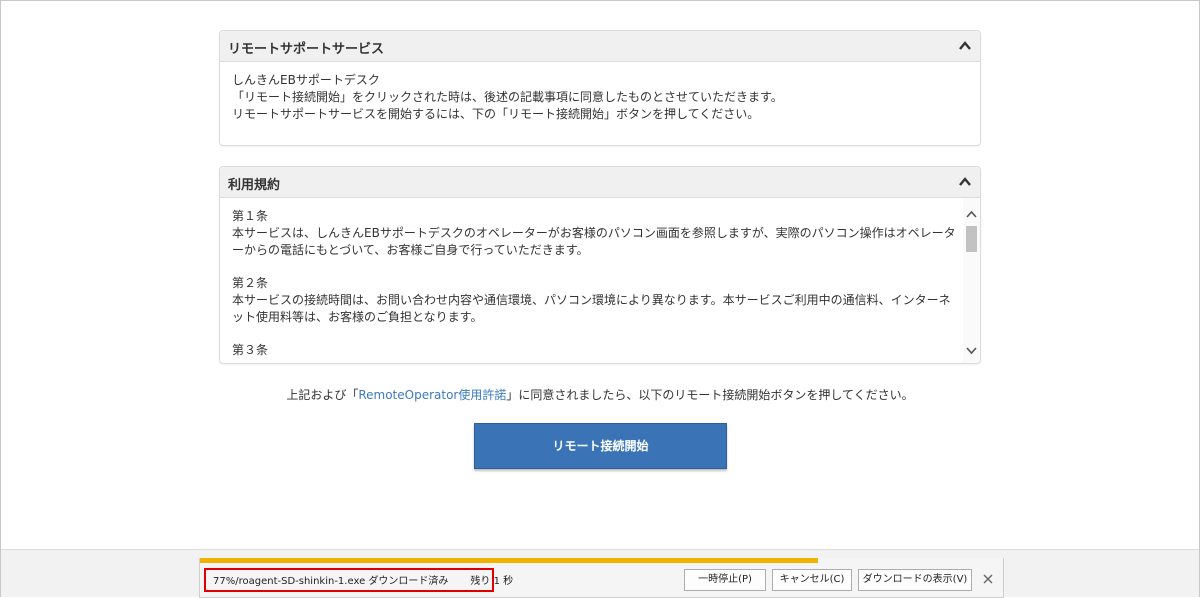  I want to click on download-remaining-time: 残り 1 秒, so click(492, 581).